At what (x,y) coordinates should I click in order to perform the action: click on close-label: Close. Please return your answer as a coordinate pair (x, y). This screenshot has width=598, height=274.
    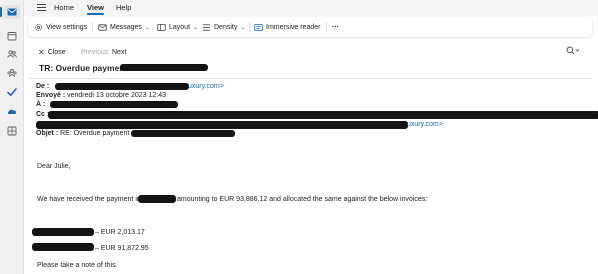
    Looking at the image, I should click on (56, 52).